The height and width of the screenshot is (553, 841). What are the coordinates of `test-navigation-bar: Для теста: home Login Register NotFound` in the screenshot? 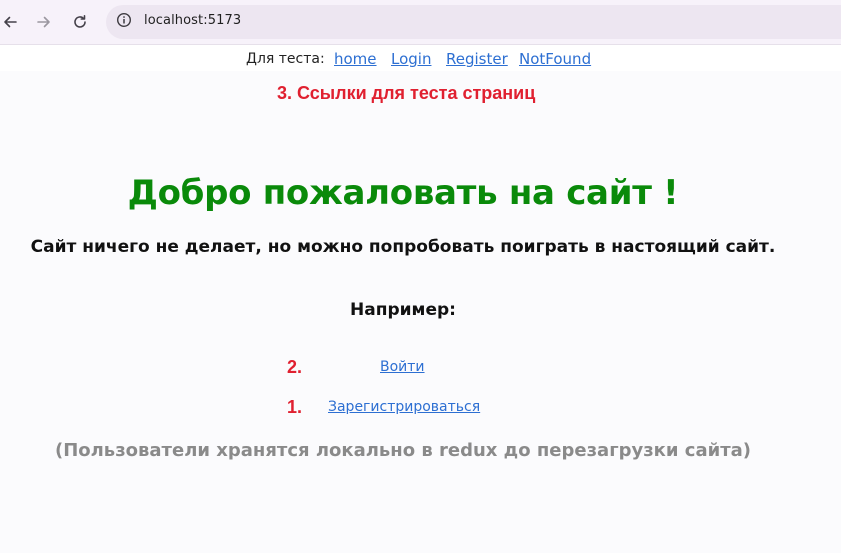 It's located at (420, 58).